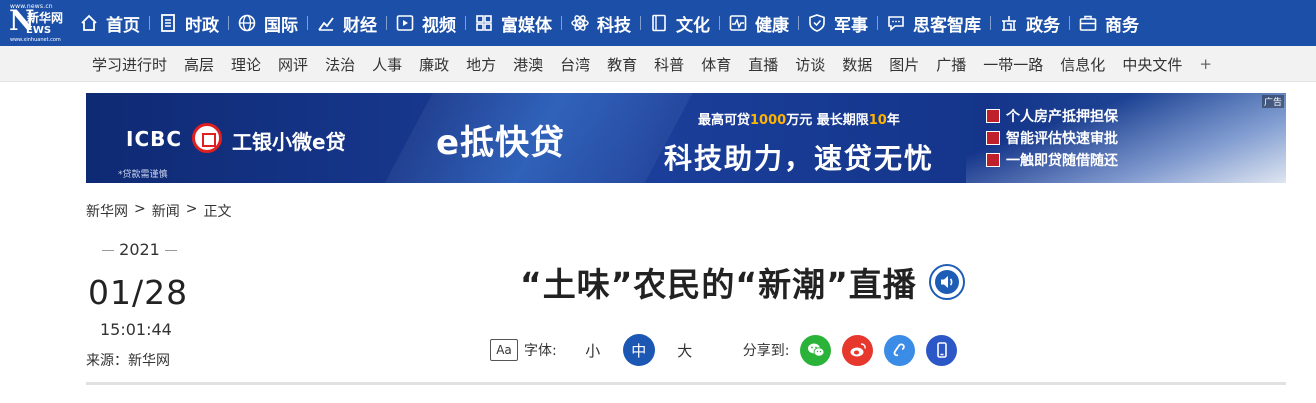  I want to click on mobile-icon, so click(942, 350).